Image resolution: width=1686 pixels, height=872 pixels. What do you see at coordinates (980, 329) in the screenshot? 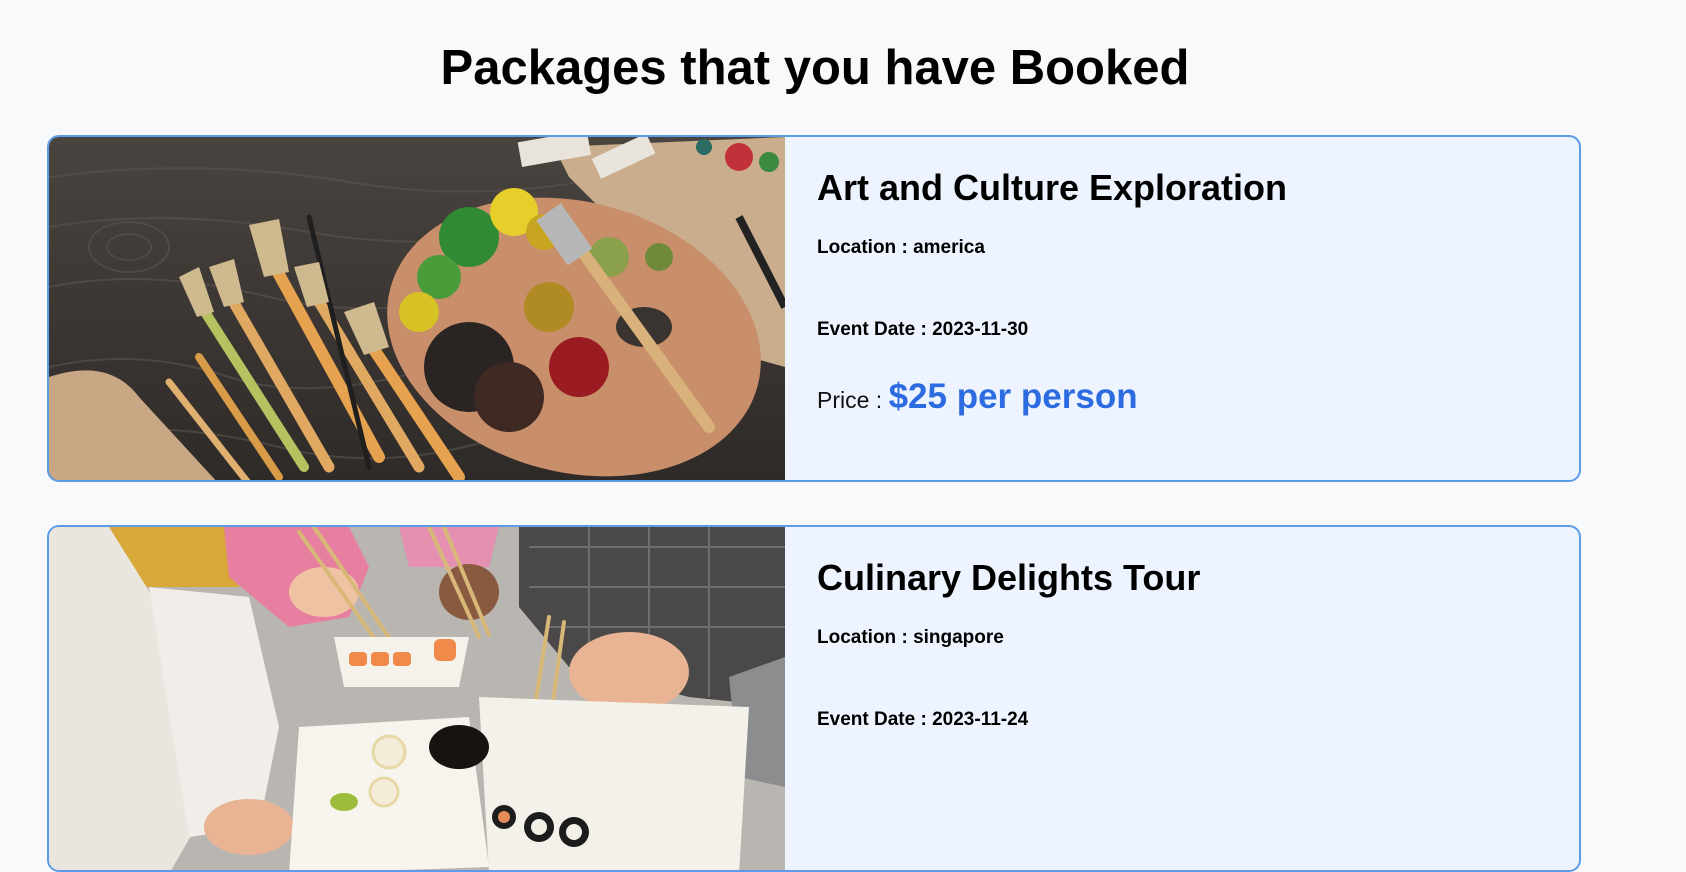
I see `event-date-value: 2023-11-30` at bounding box center [980, 329].